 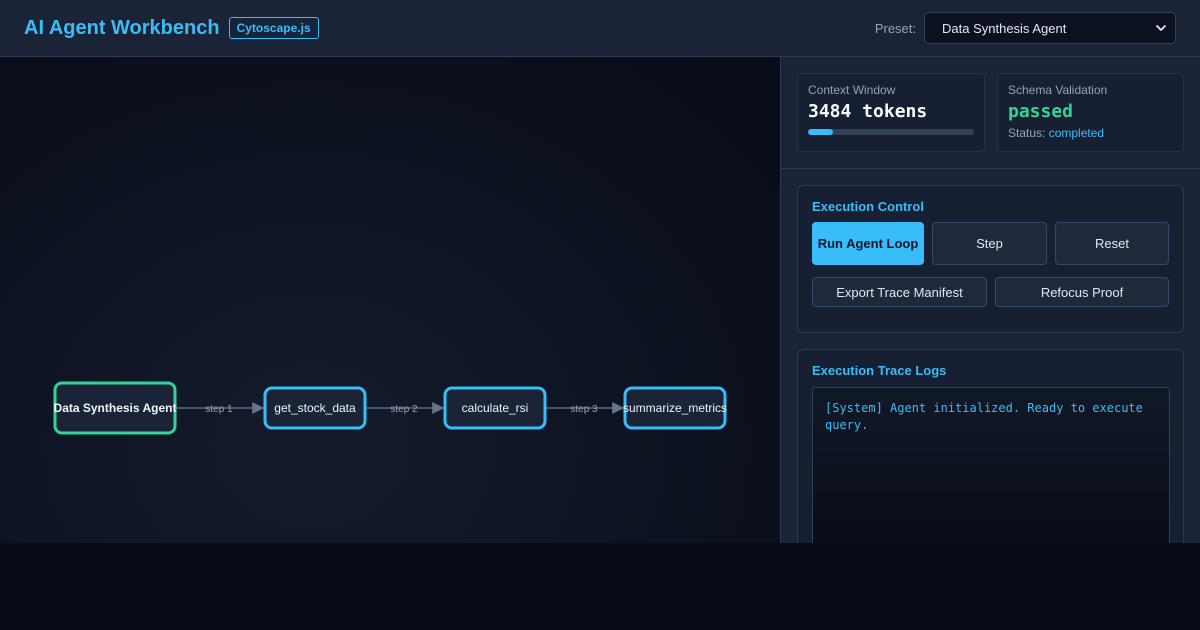 What do you see at coordinates (1112, 243) in the screenshot?
I see `reset-button: Reset` at bounding box center [1112, 243].